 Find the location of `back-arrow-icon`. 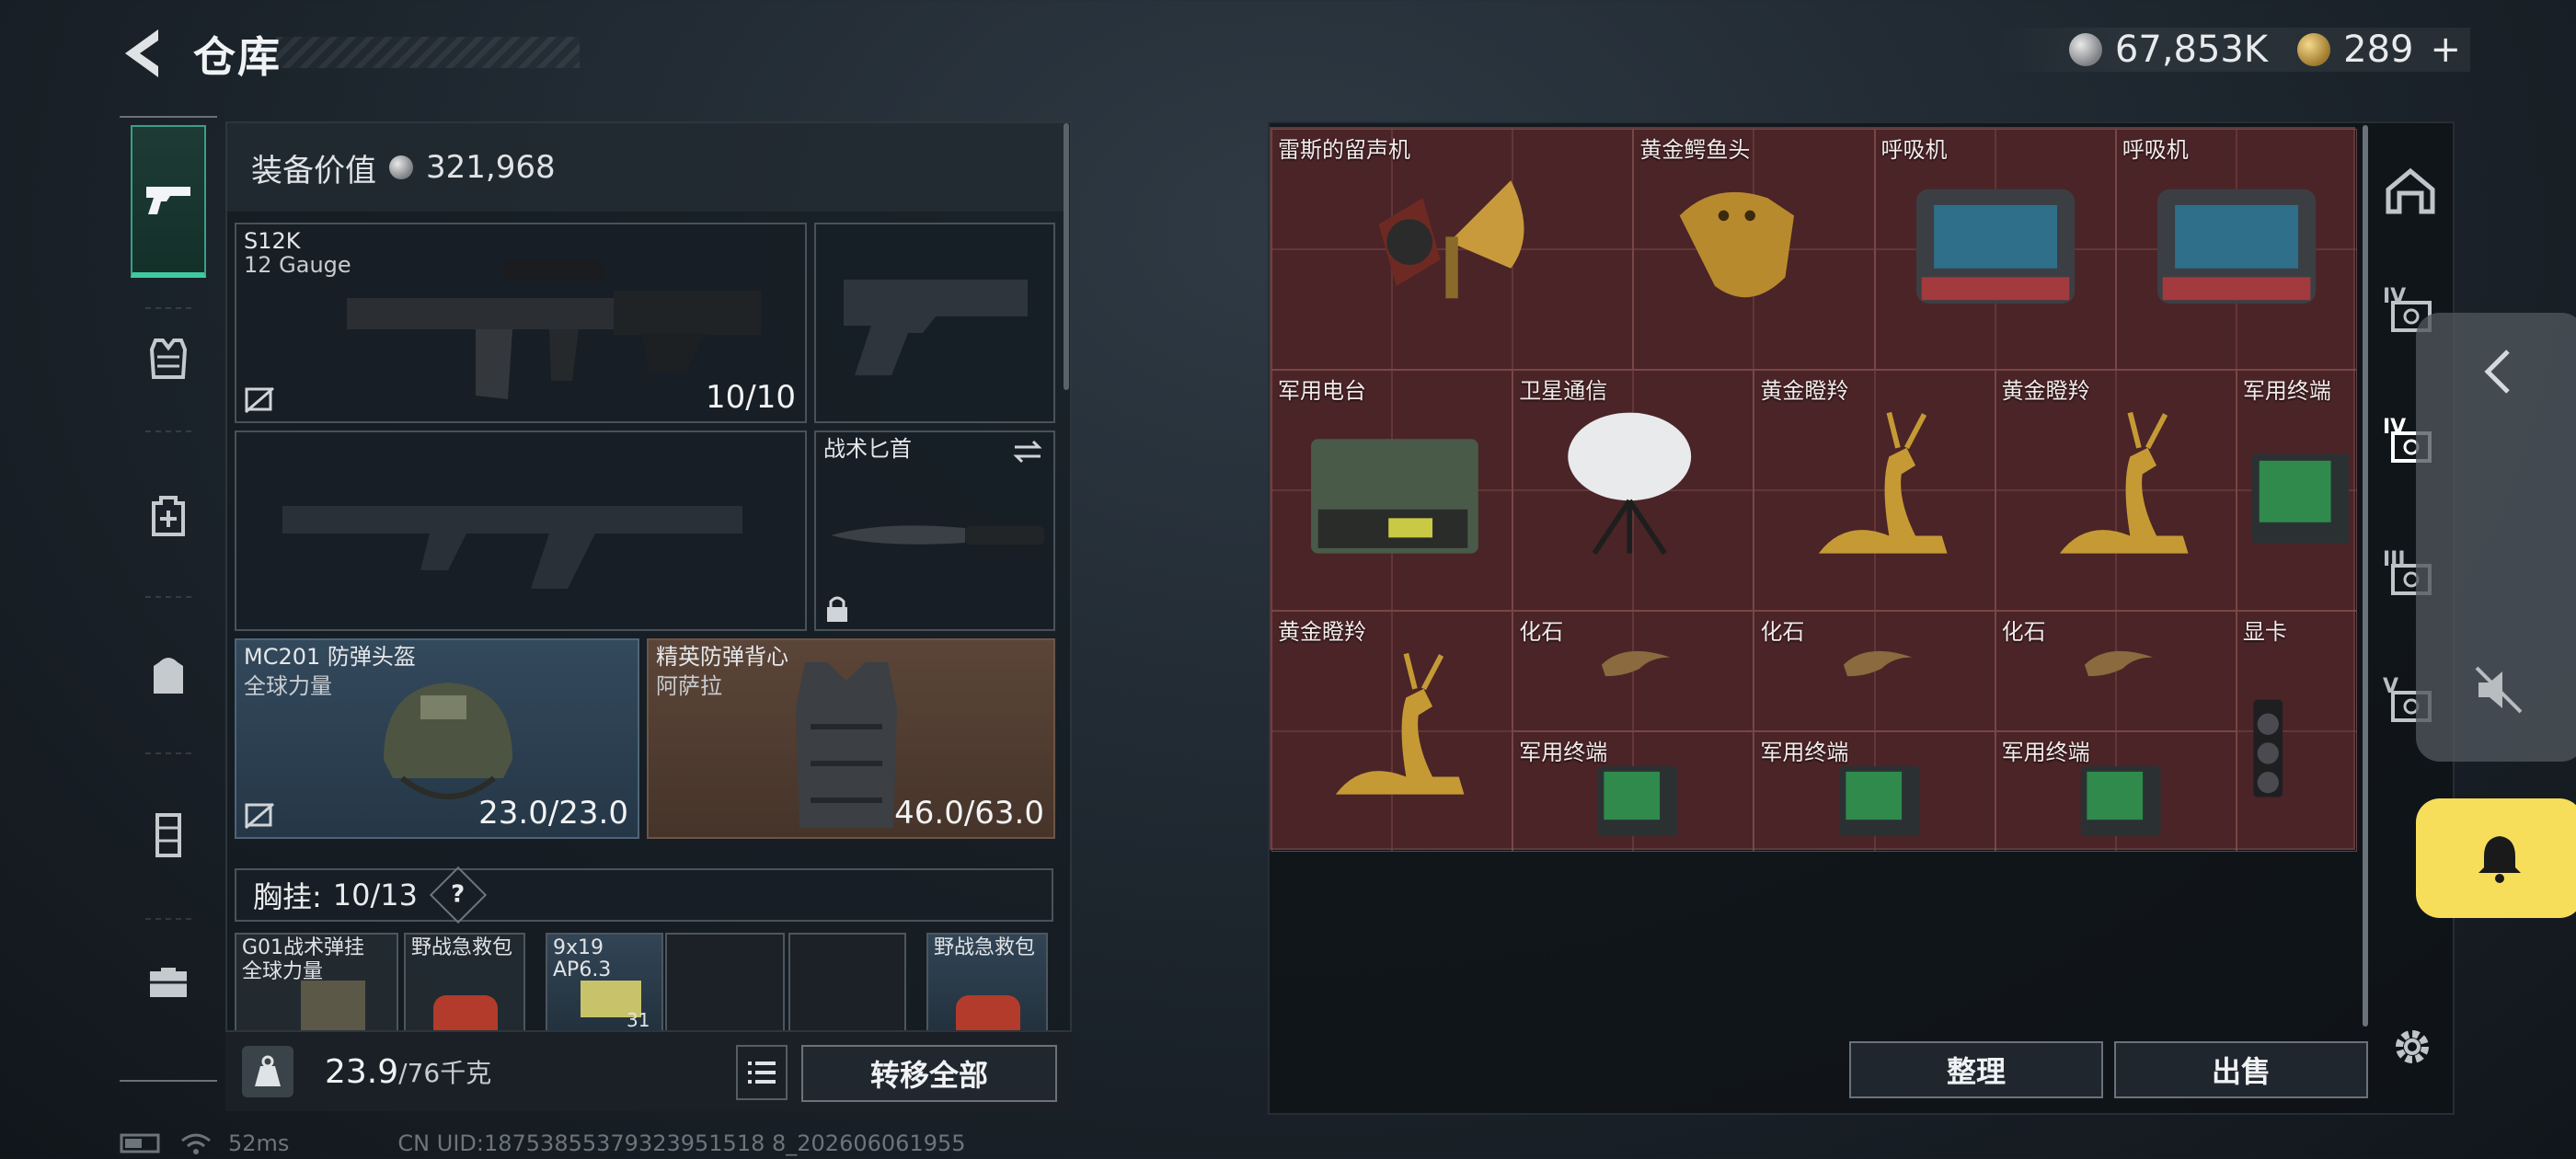

back-arrow-icon is located at coordinates (141, 53).